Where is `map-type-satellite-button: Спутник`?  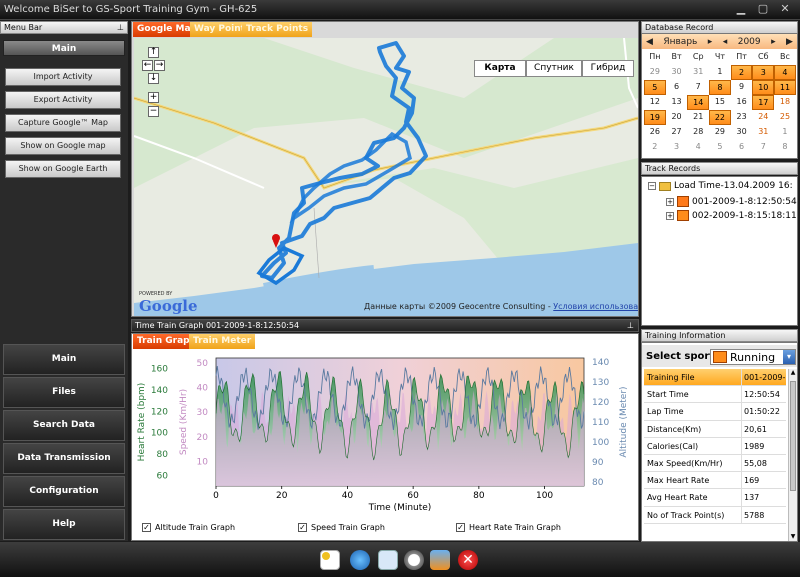 map-type-satellite-button: Спутник is located at coordinates (554, 68).